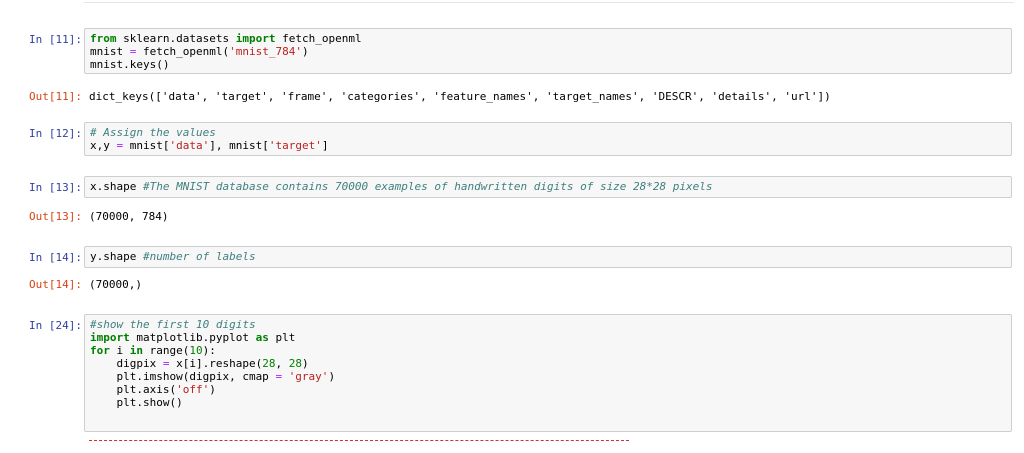 The width and height of the screenshot is (1024, 453). I want to click on code-line: x,y = mnist['data'], mnist['target'], so click(548, 145).